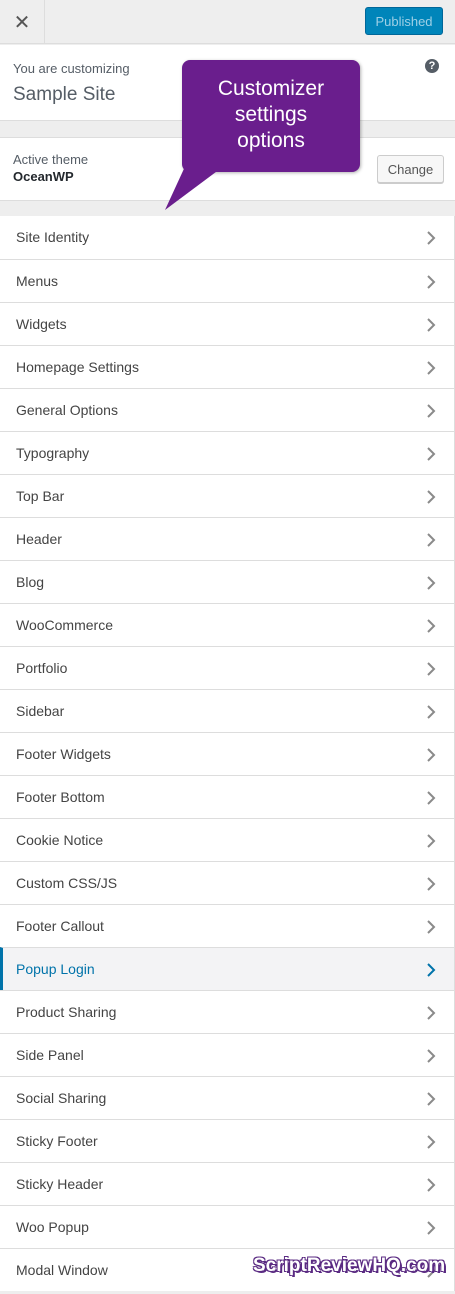  What do you see at coordinates (227, 667) in the screenshot?
I see `panel-item-portfolio: Portfolio` at bounding box center [227, 667].